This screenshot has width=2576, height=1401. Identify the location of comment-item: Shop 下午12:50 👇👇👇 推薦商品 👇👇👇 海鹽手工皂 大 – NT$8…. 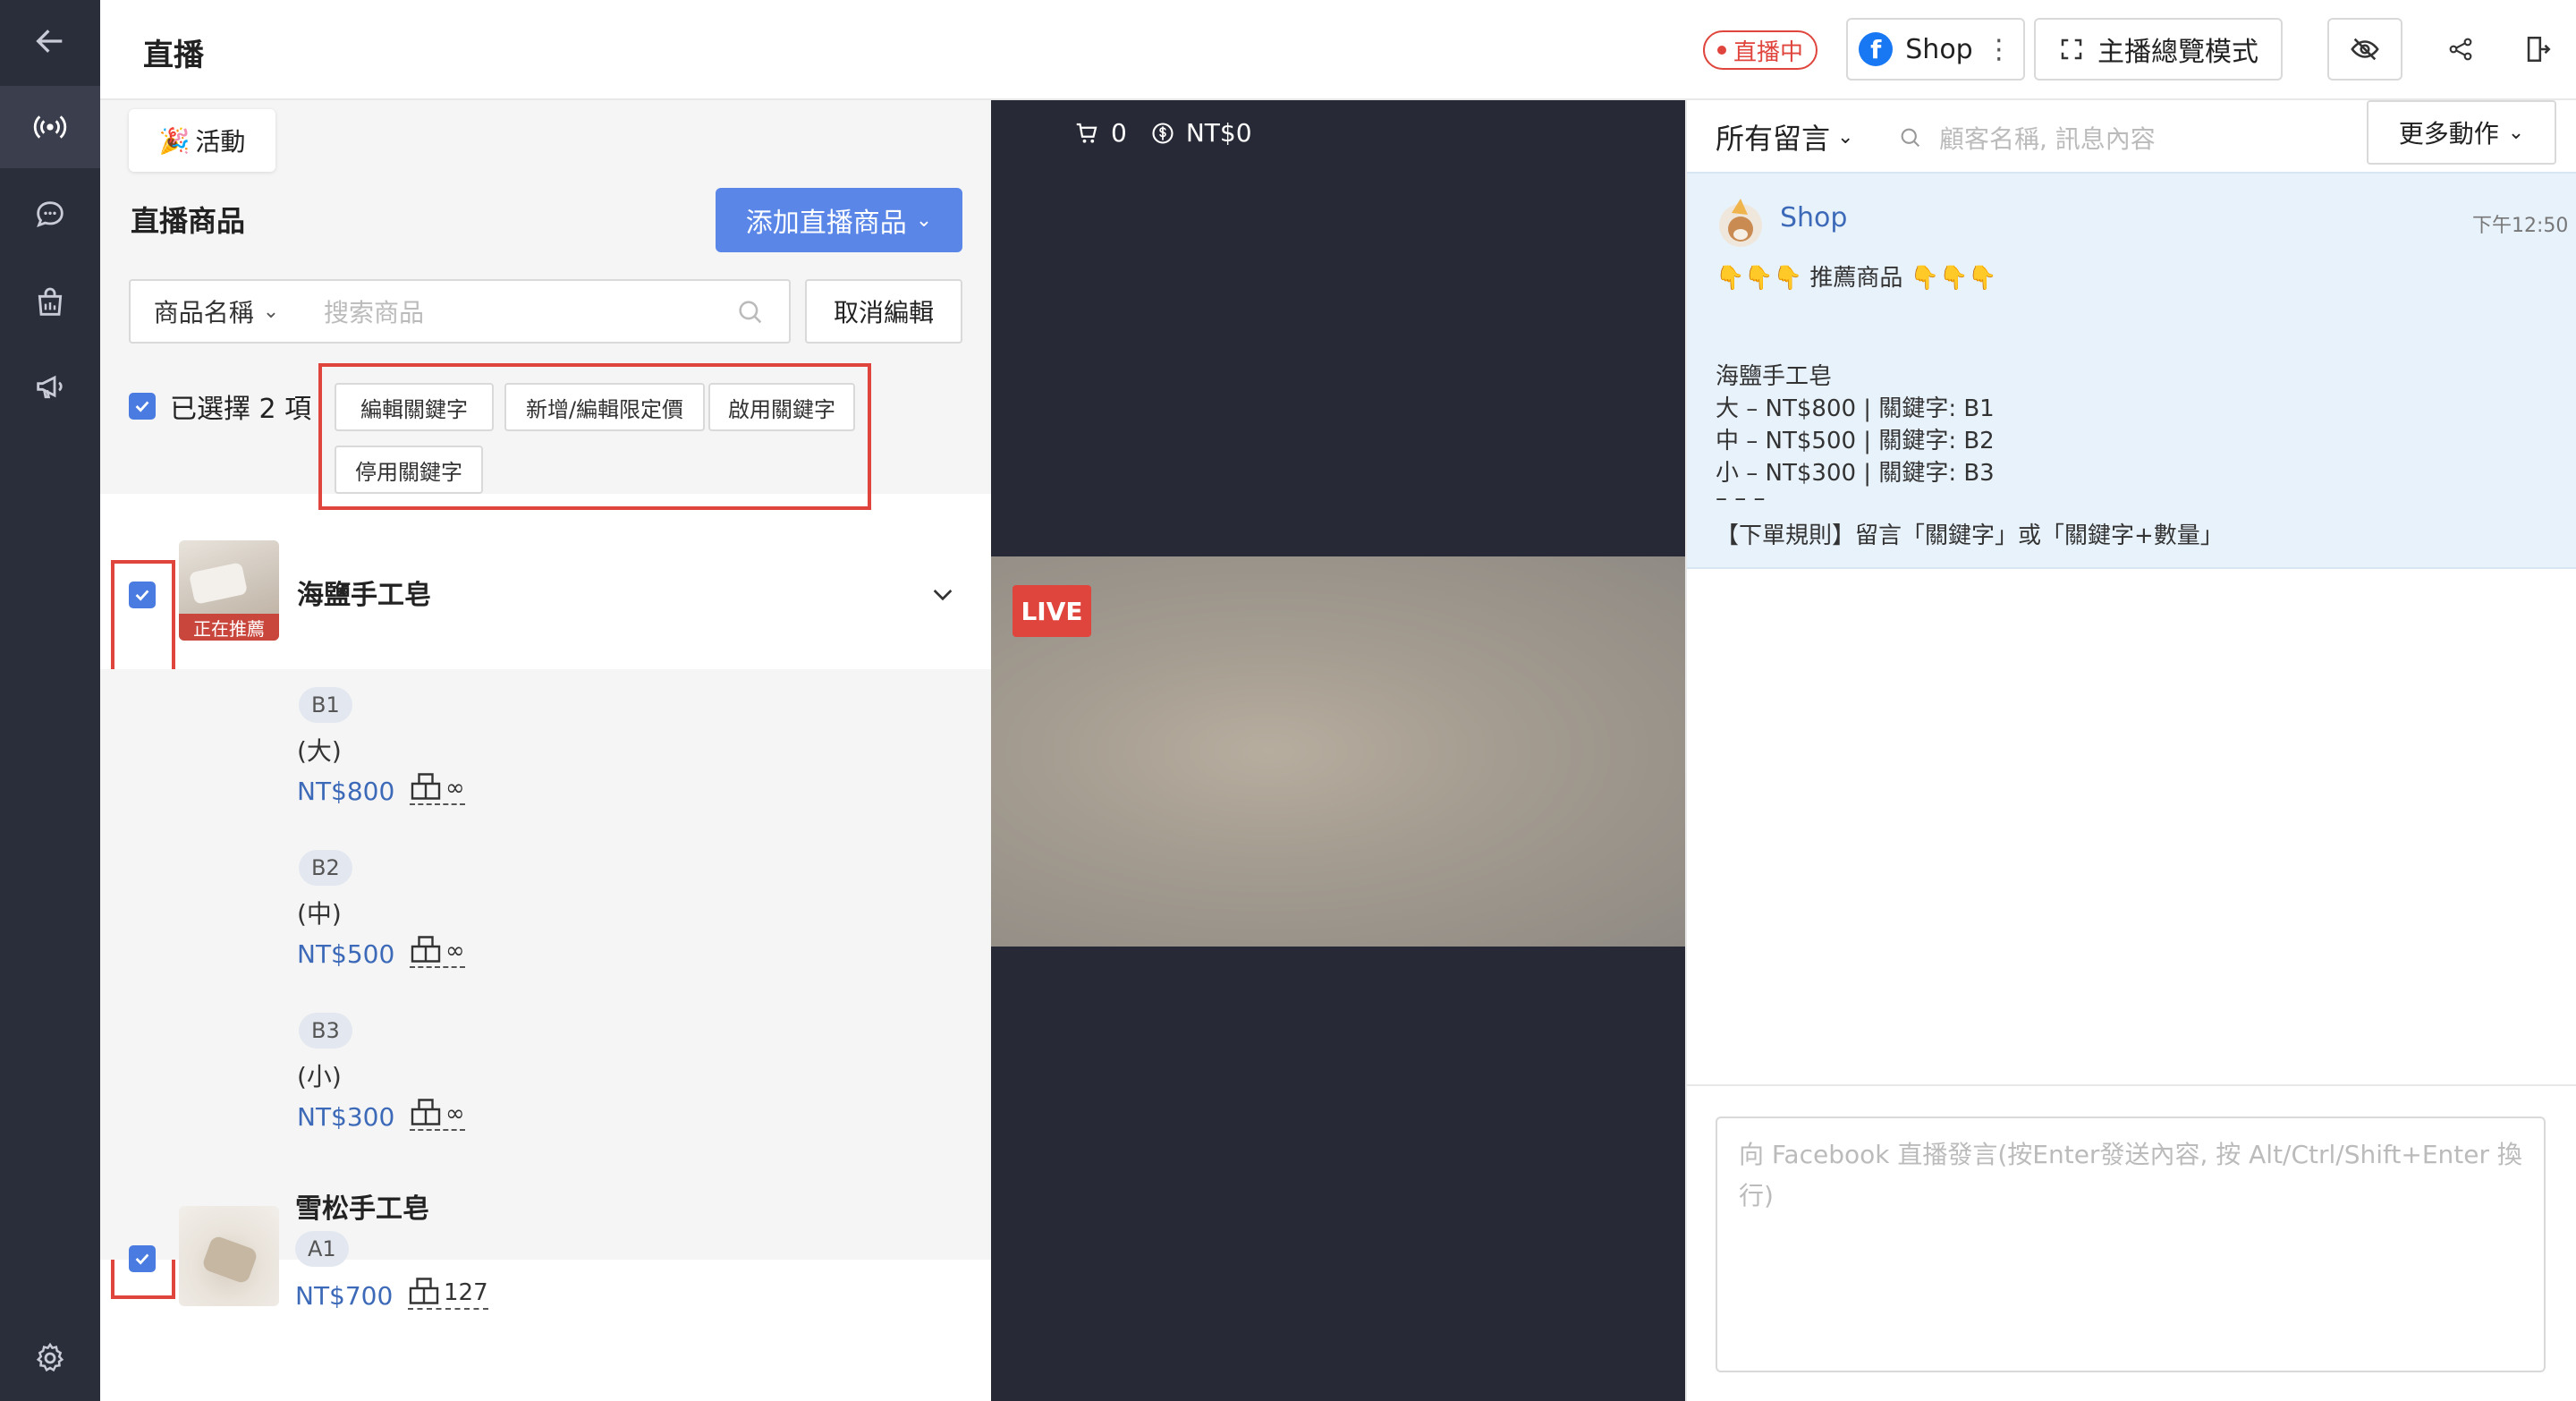
(2131, 370).